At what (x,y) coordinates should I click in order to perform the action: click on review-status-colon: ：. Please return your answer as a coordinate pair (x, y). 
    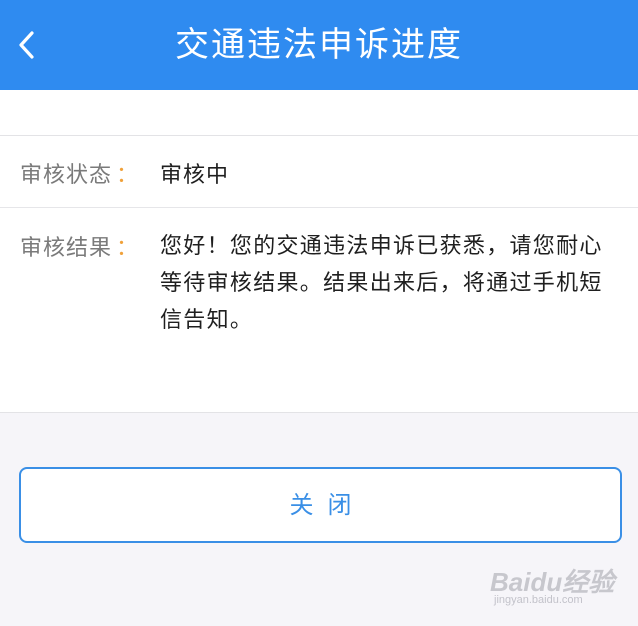
    Looking at the image, I should click on (128, 175).